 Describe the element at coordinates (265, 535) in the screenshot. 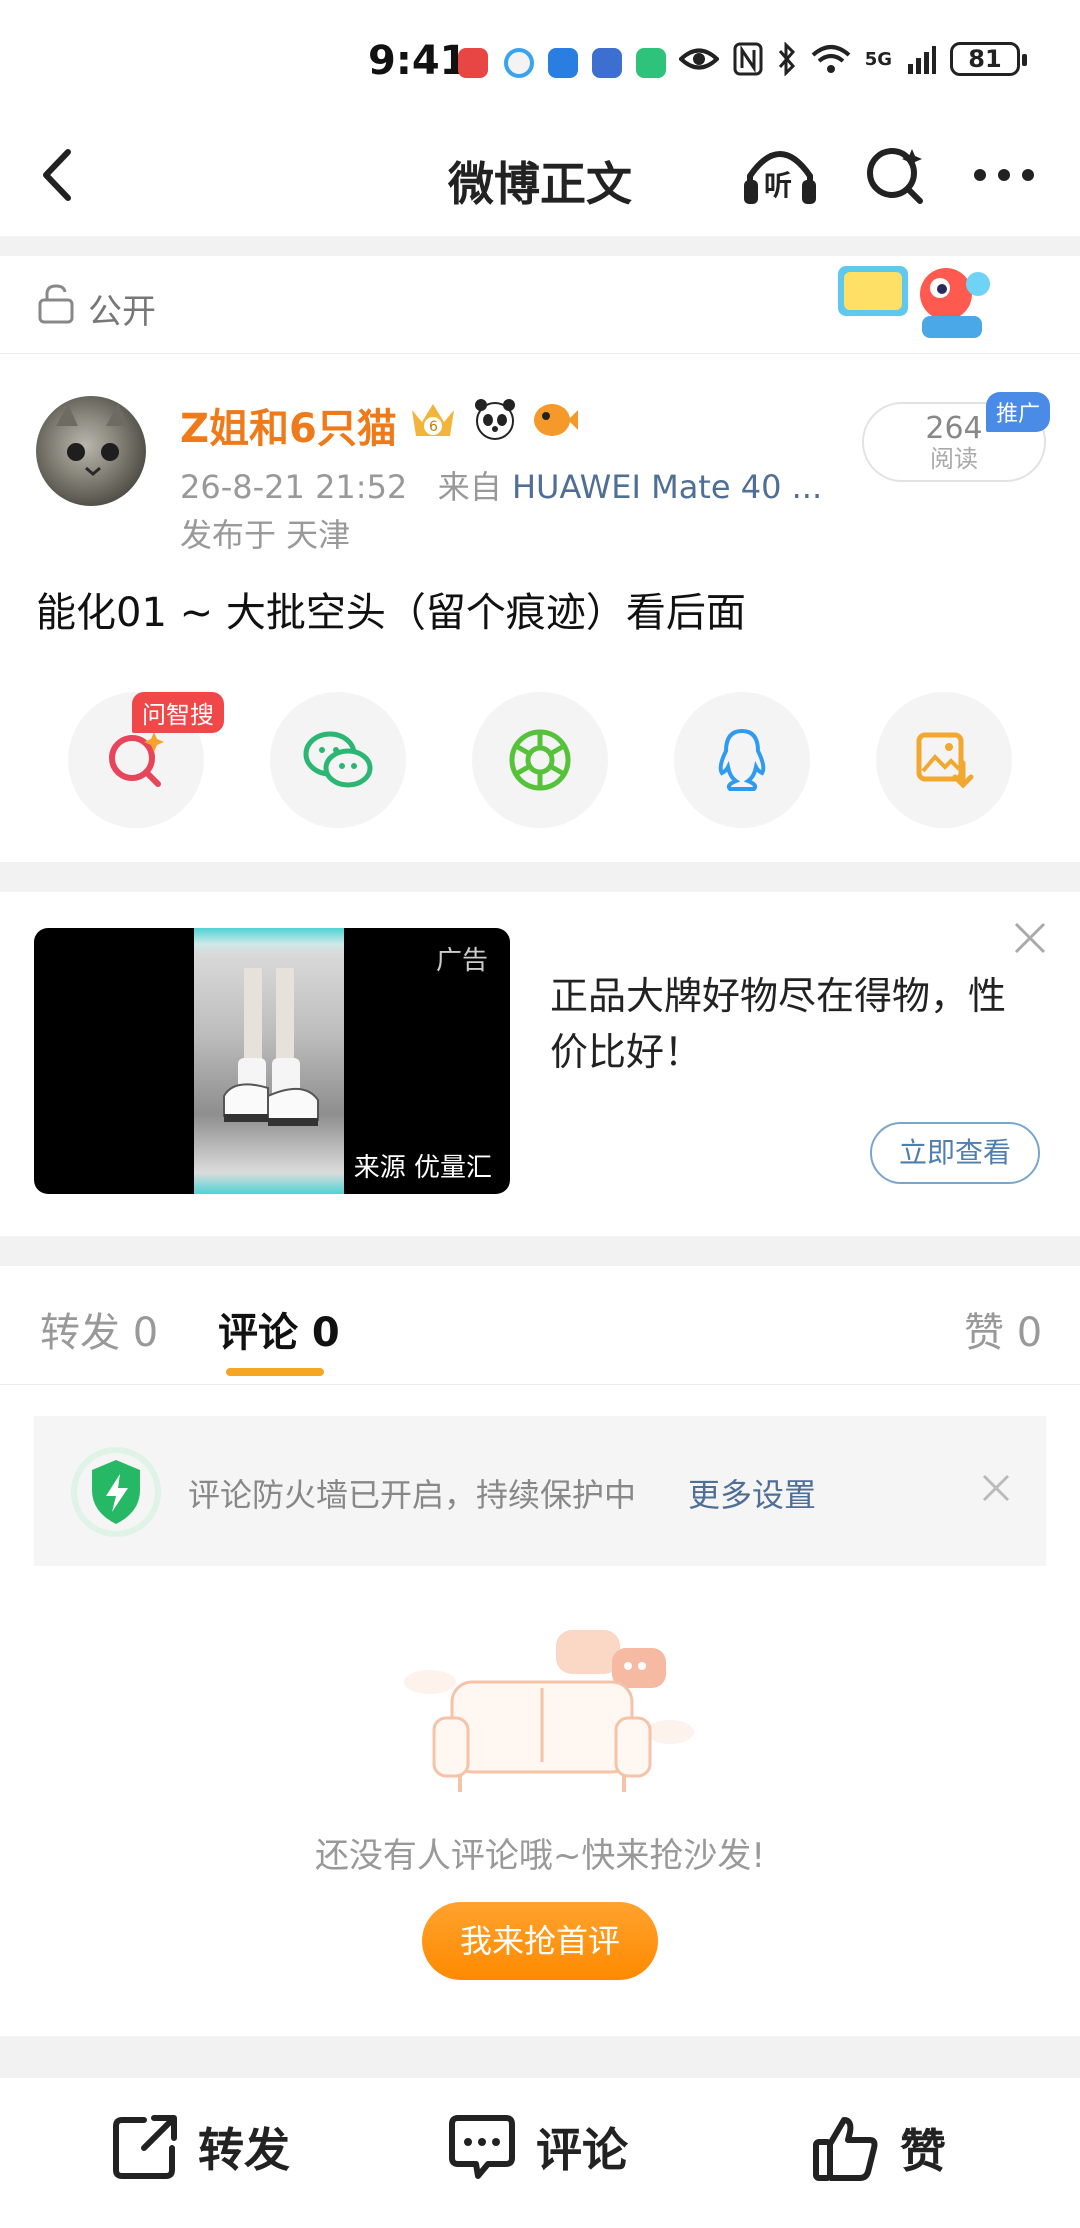

I see `post-location: 发布于 天津` at that location.